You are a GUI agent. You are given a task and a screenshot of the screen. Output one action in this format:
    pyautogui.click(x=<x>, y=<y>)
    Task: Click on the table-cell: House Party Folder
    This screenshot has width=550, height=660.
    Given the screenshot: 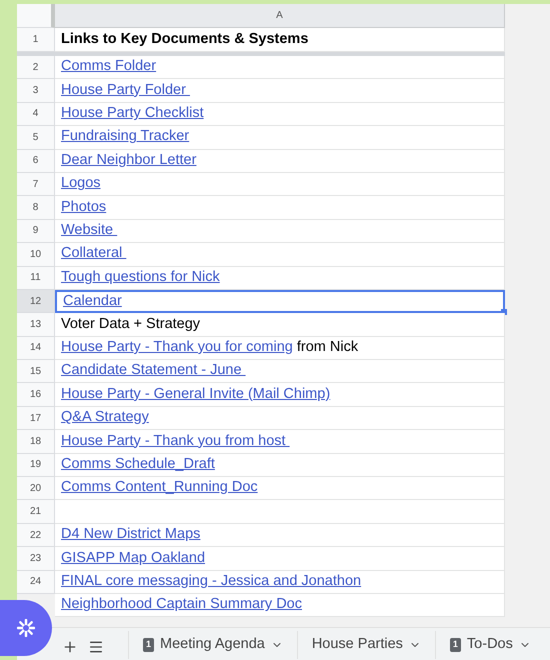 What is the action you would take?
    pyautogui.click(x=280, y=91)
    